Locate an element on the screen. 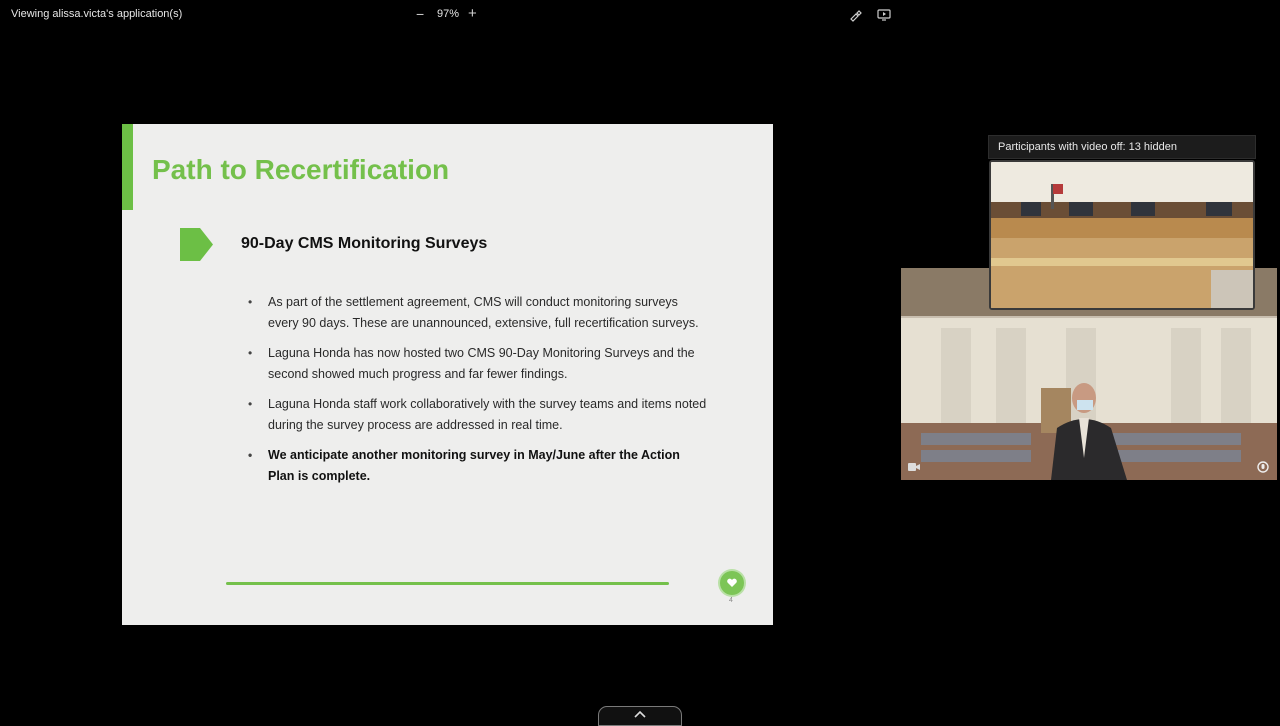  viewing-label: Viewing alissa.victa's application(s) is located at coordinates (97, 14).